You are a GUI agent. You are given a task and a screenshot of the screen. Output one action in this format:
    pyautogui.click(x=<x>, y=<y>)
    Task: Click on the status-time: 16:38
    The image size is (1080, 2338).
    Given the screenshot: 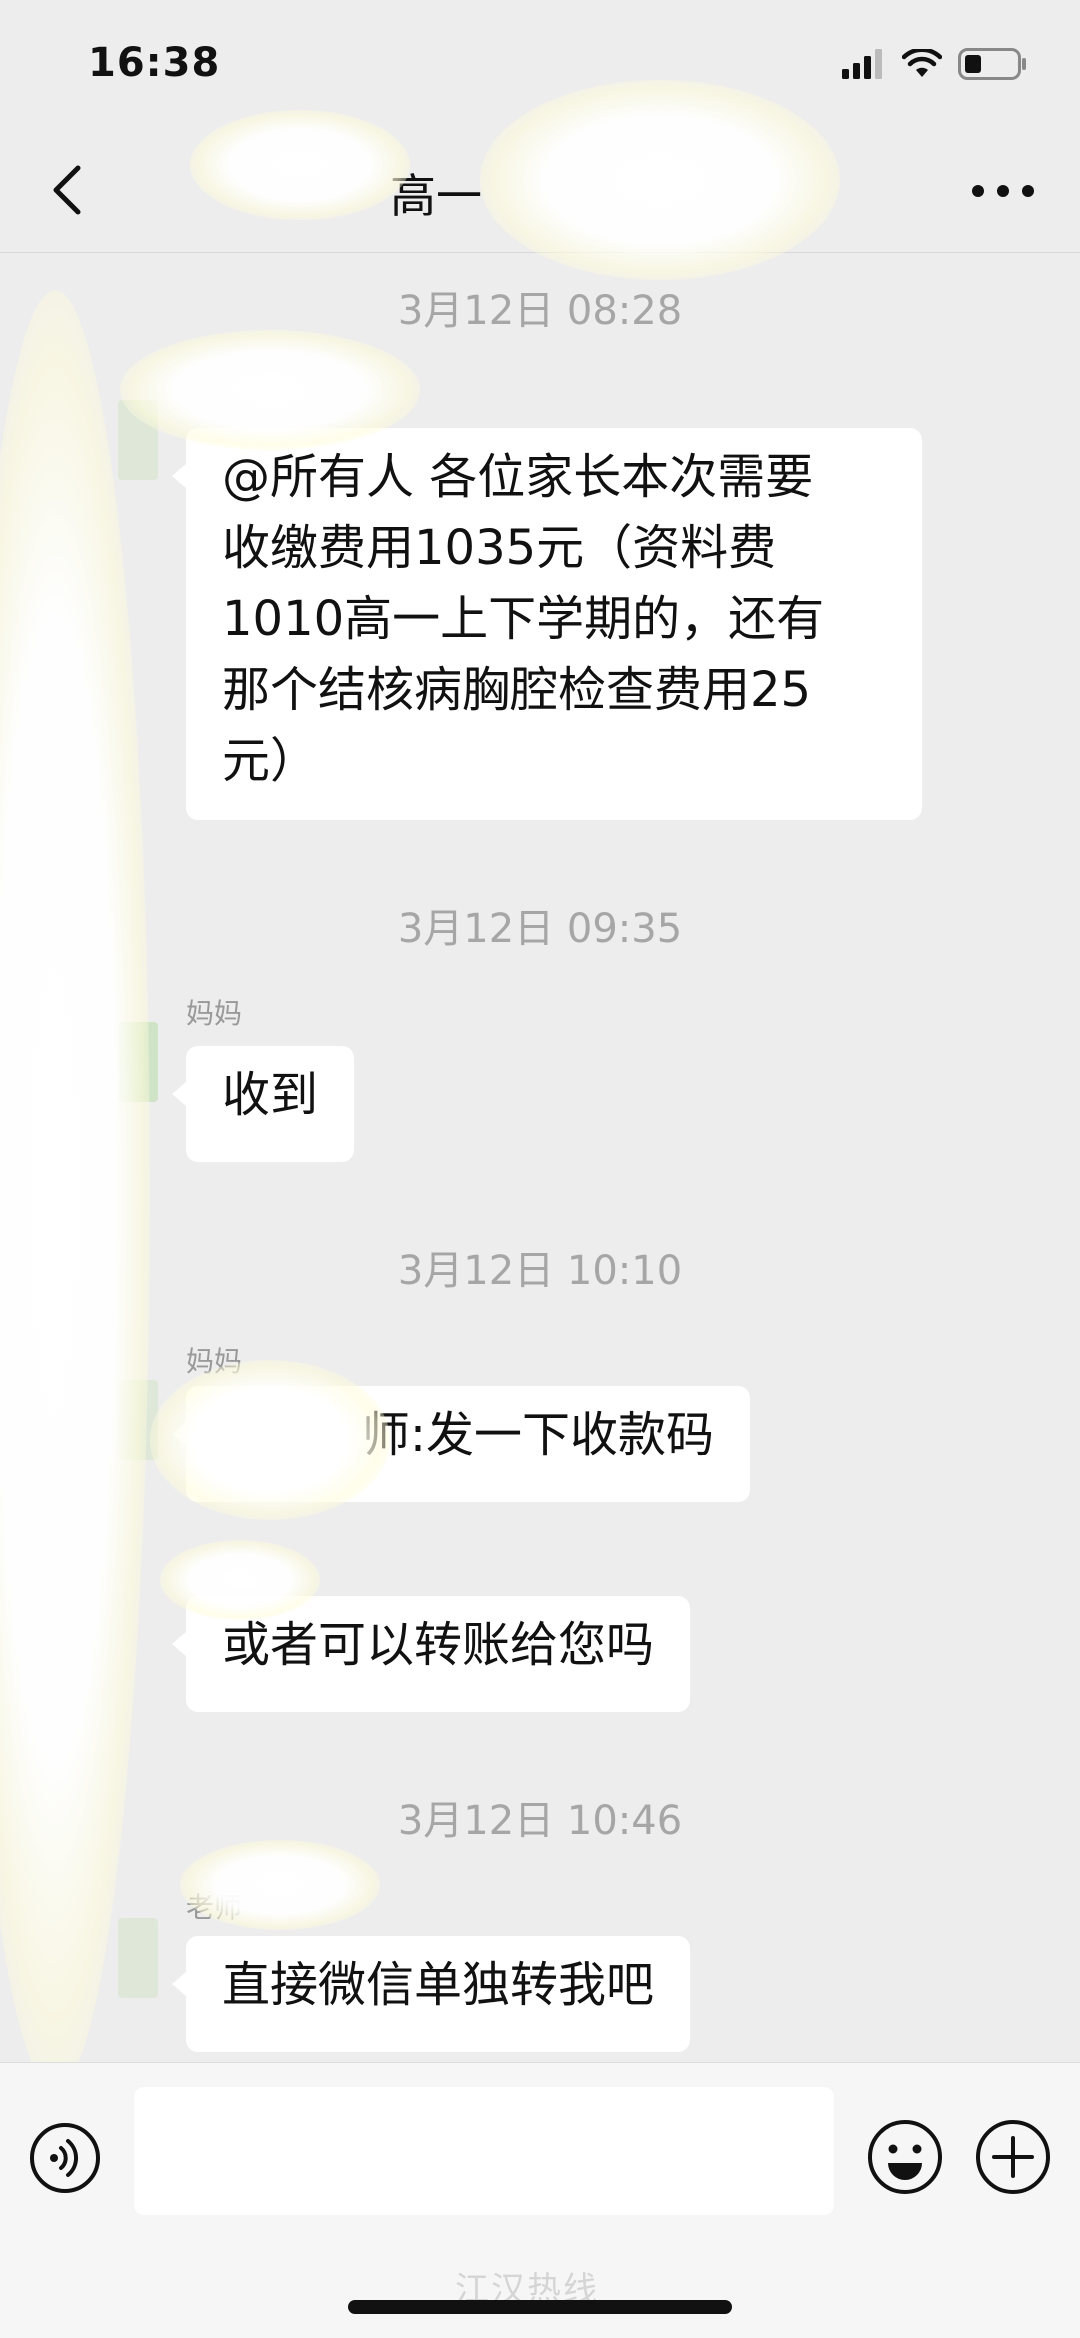 What is the action you would take?
    pyautogui.click(x=154, y=63)
    